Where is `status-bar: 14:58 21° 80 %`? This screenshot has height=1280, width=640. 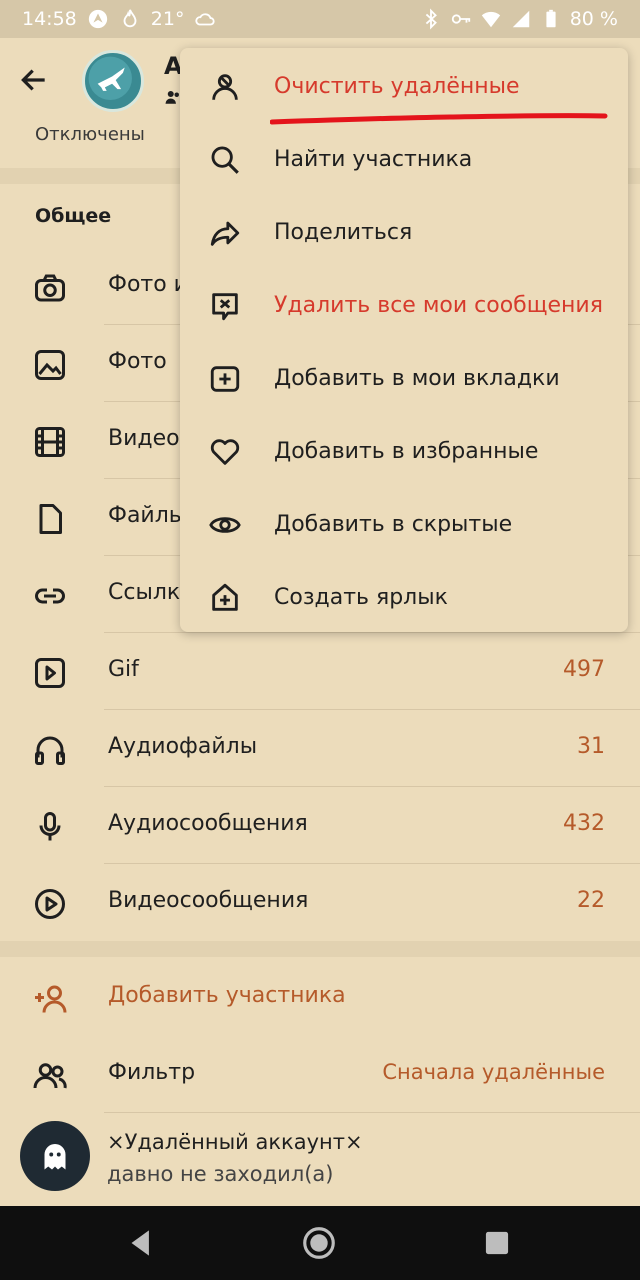
status-bar: 14:58 21° 80 % is located at coordinates (320, 19).